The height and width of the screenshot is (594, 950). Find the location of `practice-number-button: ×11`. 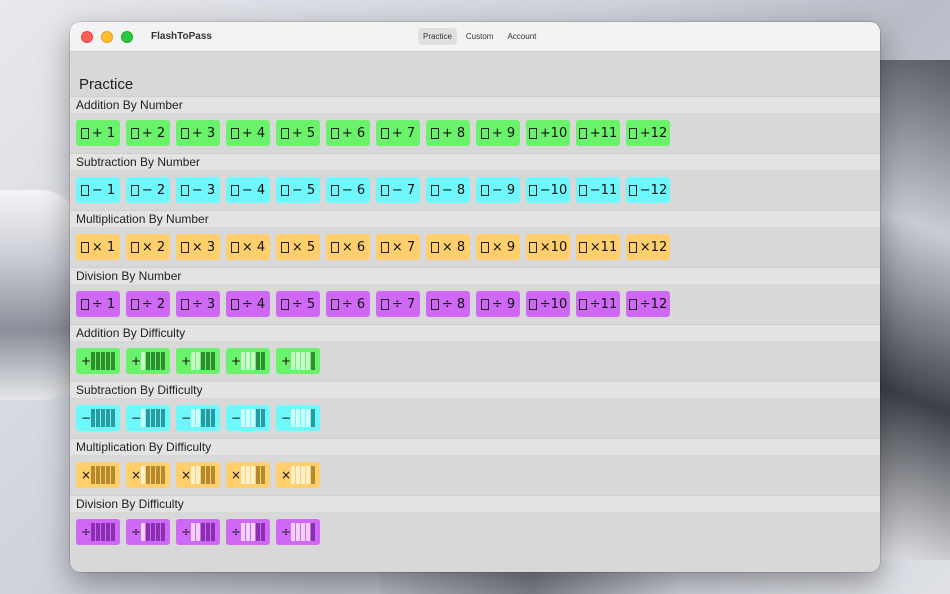

practice-number-button: ×11 is located at coordinates (598, 247).